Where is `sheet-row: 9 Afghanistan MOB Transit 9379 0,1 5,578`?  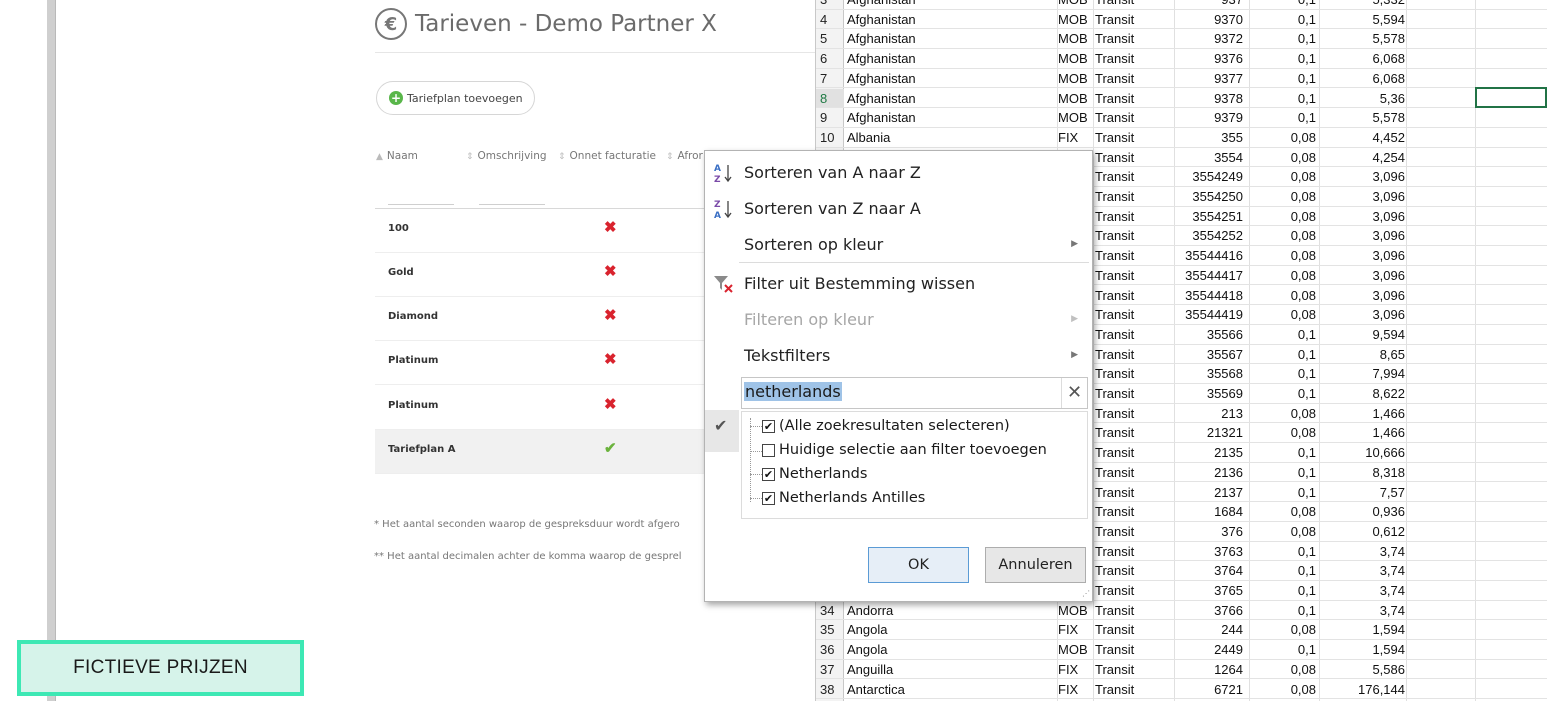
sheet-row: 9 Afghanistan MOB Transit 9379 0,1 5,578 is located at coordinates (1181, 118).